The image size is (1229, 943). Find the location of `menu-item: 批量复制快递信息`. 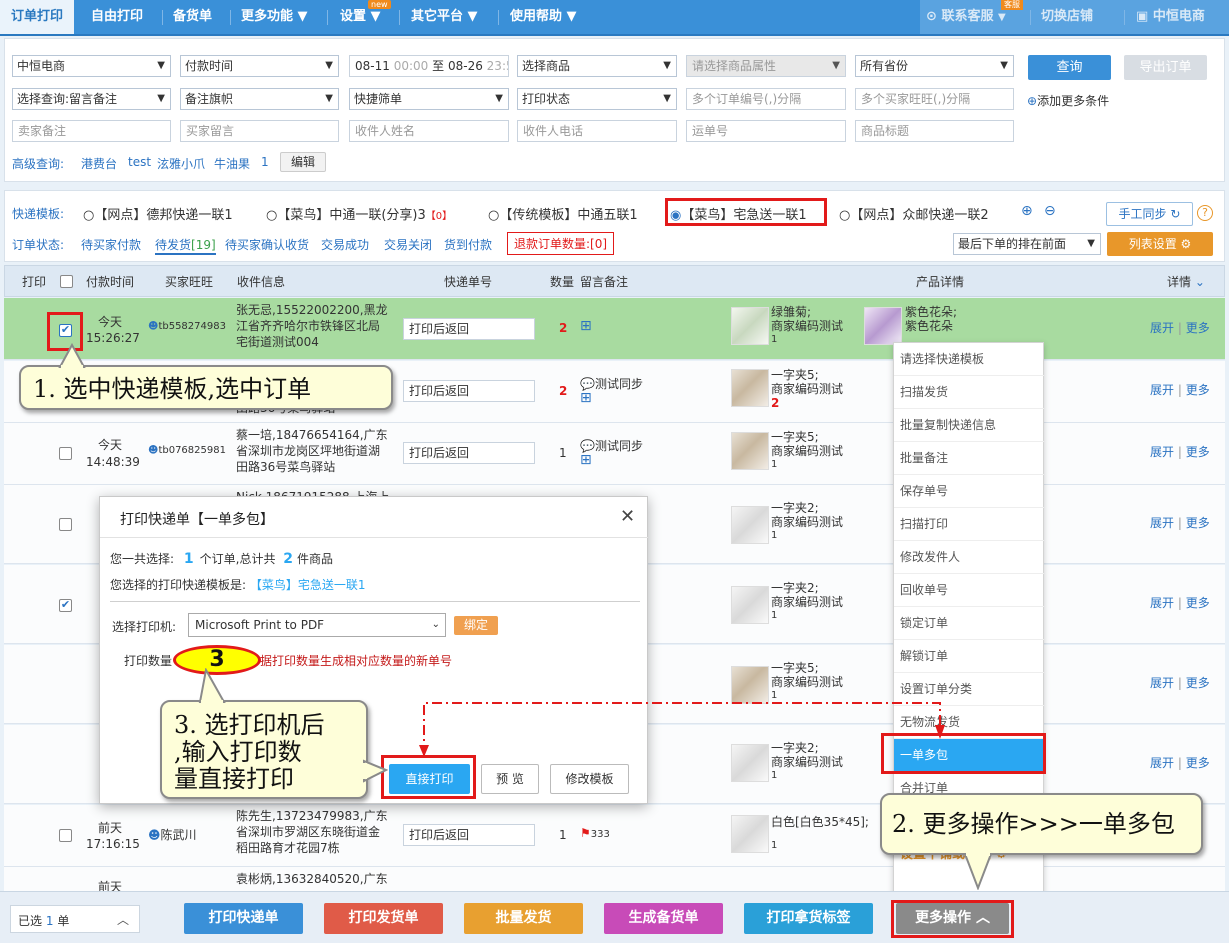

menu-item: 批量复制快递信息 is located at coordinates (969, 425).